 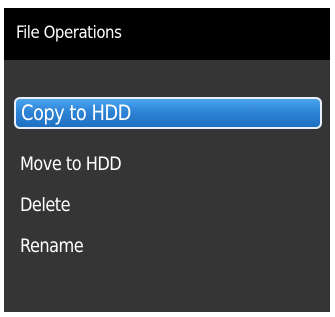 What do you see at coordinates (52, 246) in the screenshot?
I see `menu-item-label: Rename` at bounding box center [52, 246].